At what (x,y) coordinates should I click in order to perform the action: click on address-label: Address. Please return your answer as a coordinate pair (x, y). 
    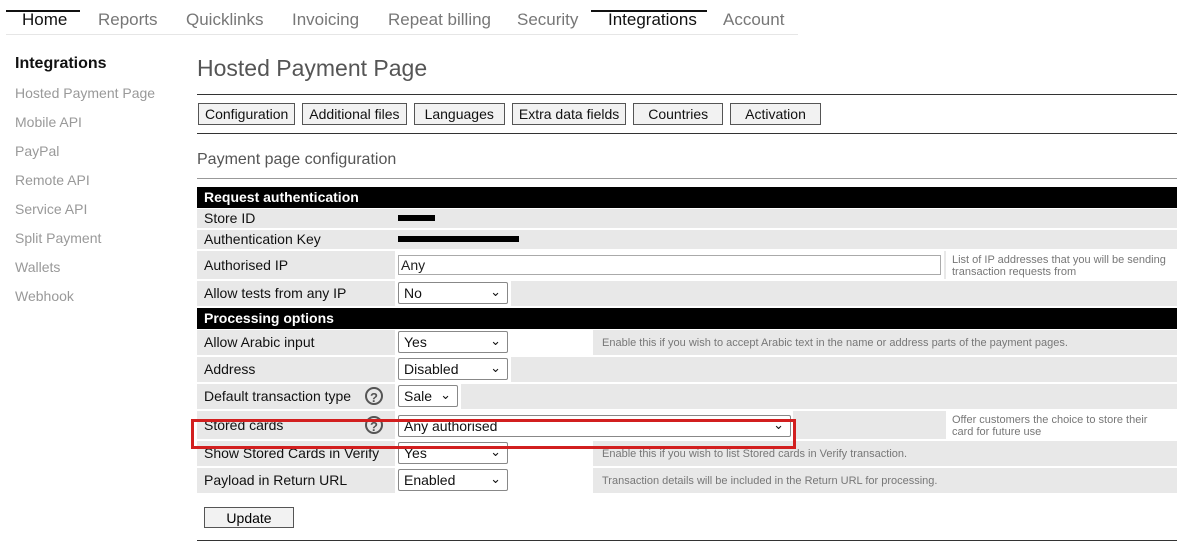
    Looking at the image, I should click on (230, 369).